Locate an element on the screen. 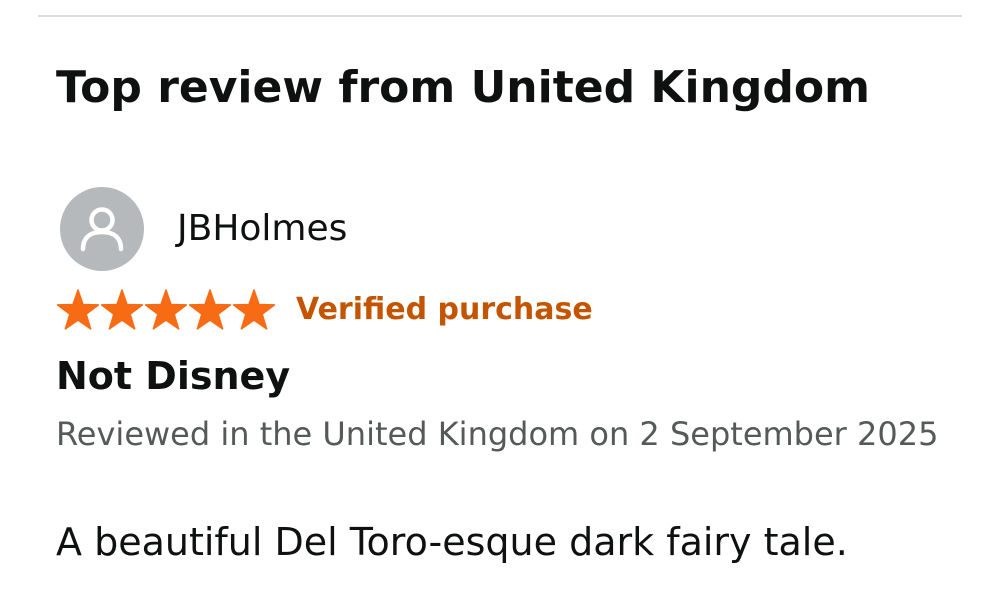 The image size is (1000, 599). section-divider is located at coordinates (500, 16).